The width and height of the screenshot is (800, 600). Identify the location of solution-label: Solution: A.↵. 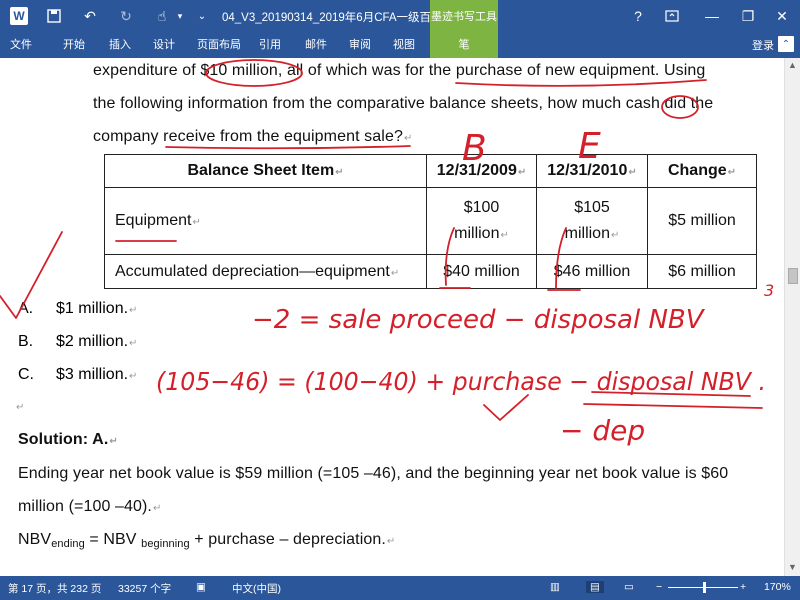
(68, 439).